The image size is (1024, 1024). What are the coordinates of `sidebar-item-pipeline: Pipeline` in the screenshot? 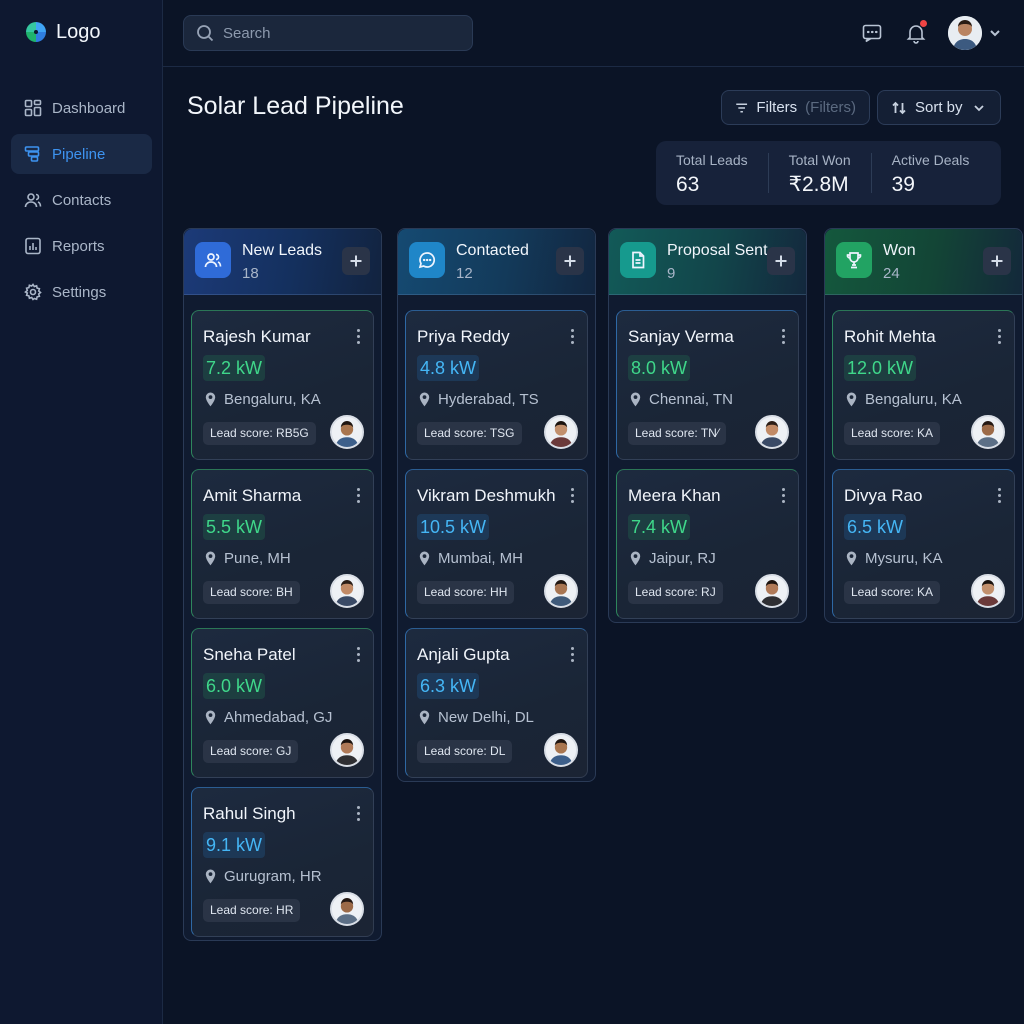 It's located at (81, 154).